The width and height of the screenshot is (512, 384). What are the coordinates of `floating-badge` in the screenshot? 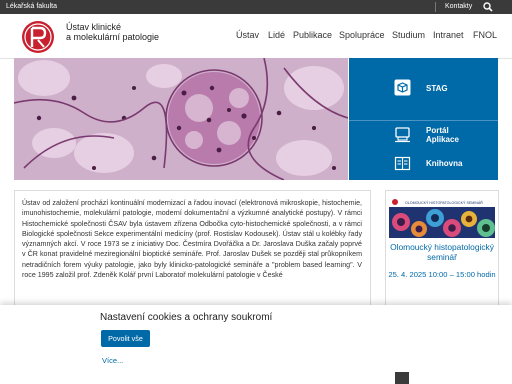 It's located at (402, 378).